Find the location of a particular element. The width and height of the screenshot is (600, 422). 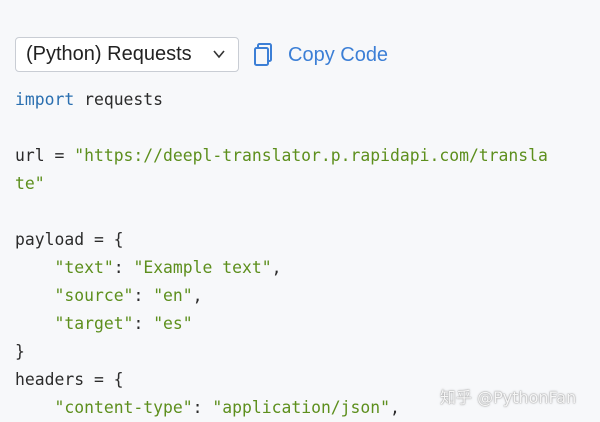

code-line: "target": "es" is located at coordinates (281, 324).